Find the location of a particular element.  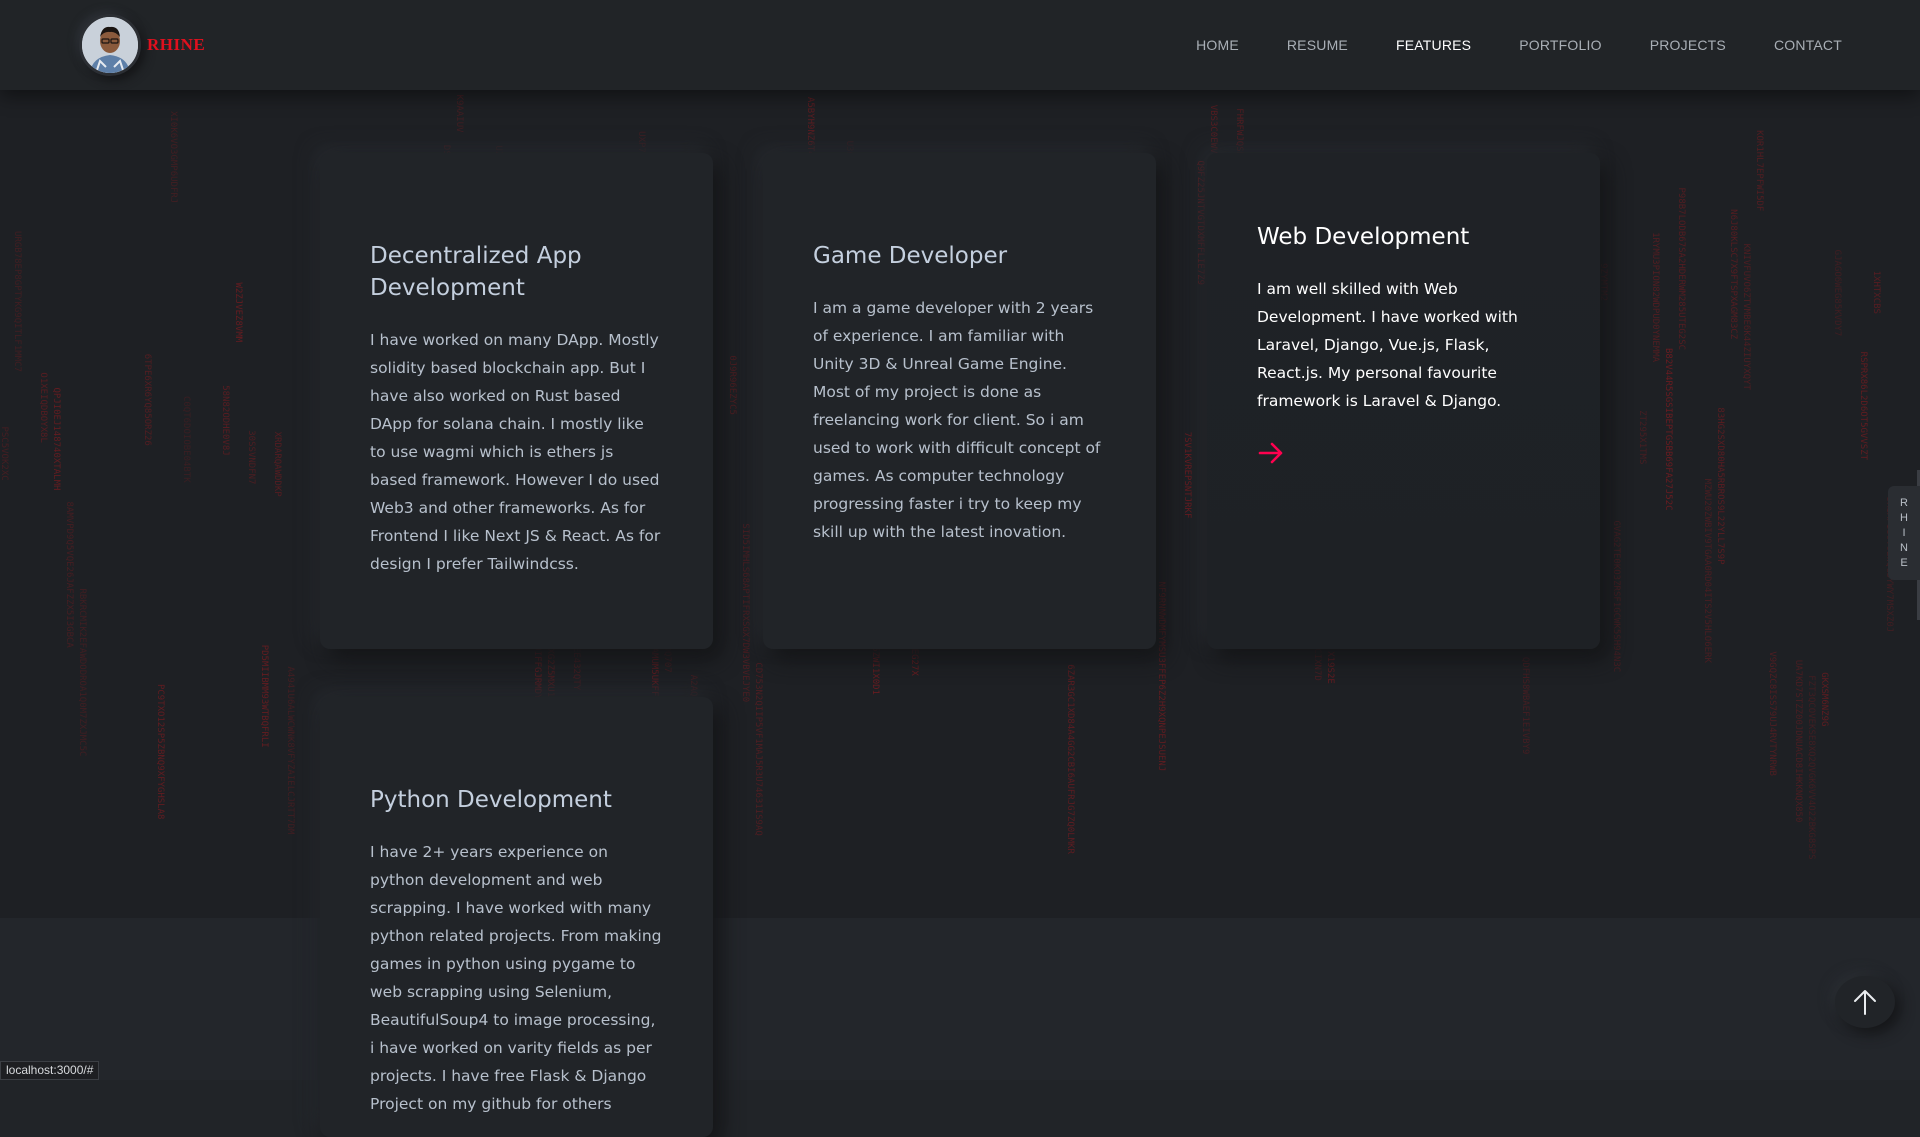

brand-name: RHINE is located at coordinates (176, 45).